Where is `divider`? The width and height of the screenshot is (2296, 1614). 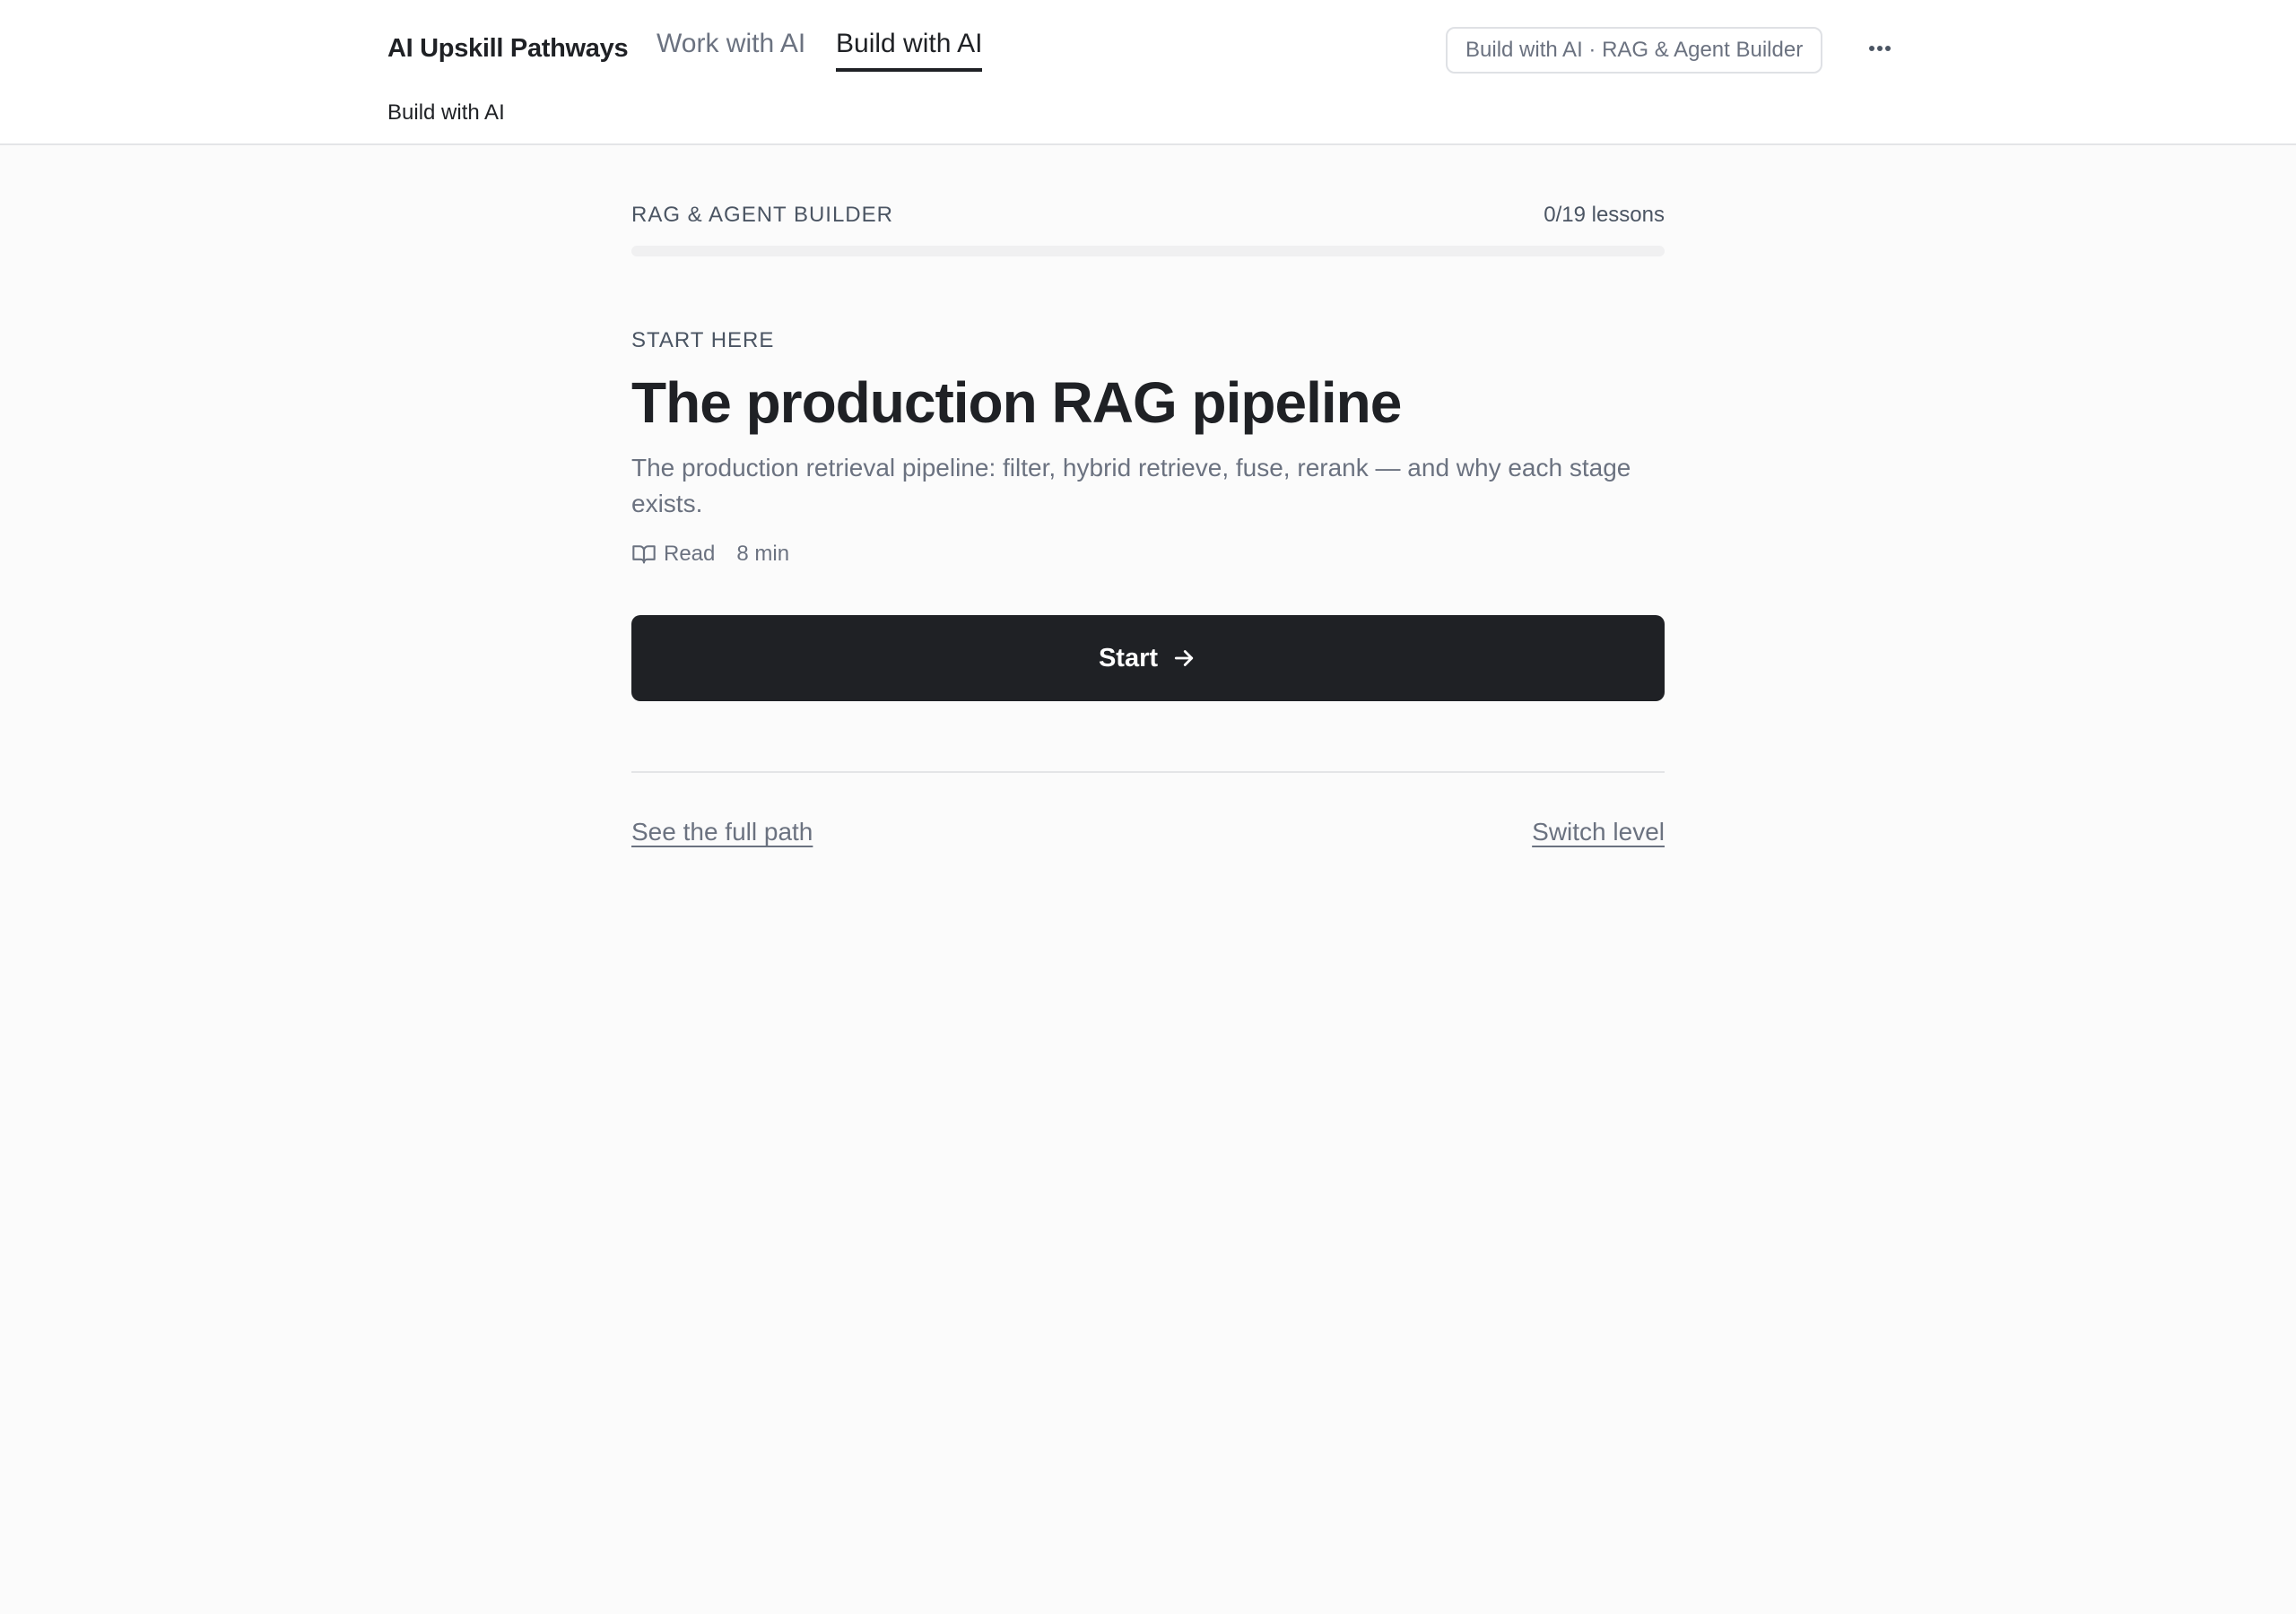
divider is located at coordinates (1148, 772).